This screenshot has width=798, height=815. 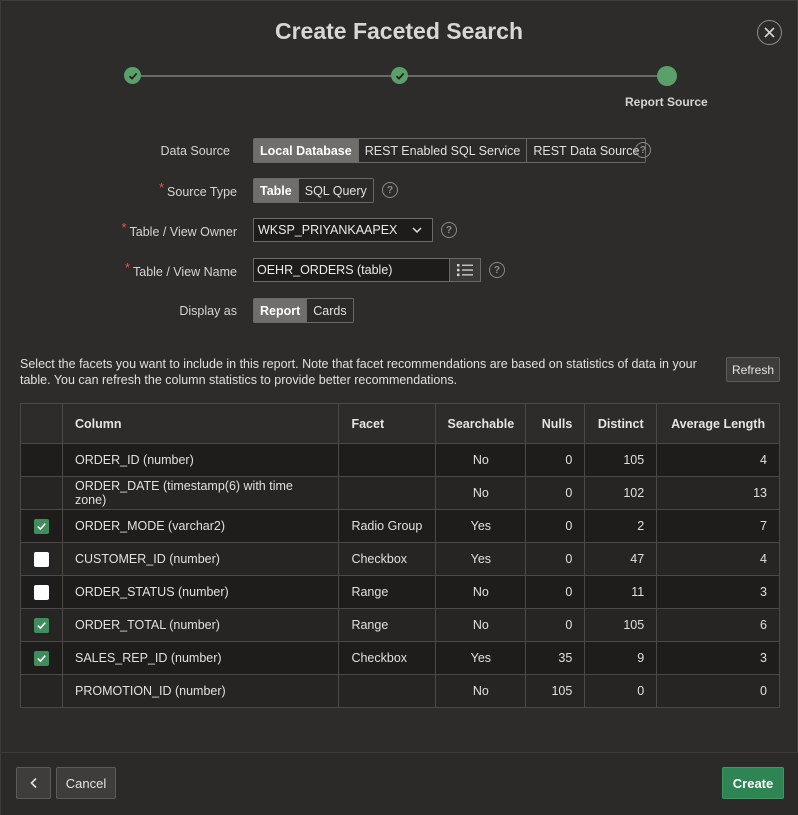 I want to click on cell-average-length: 7, so click(x=718, y=526).